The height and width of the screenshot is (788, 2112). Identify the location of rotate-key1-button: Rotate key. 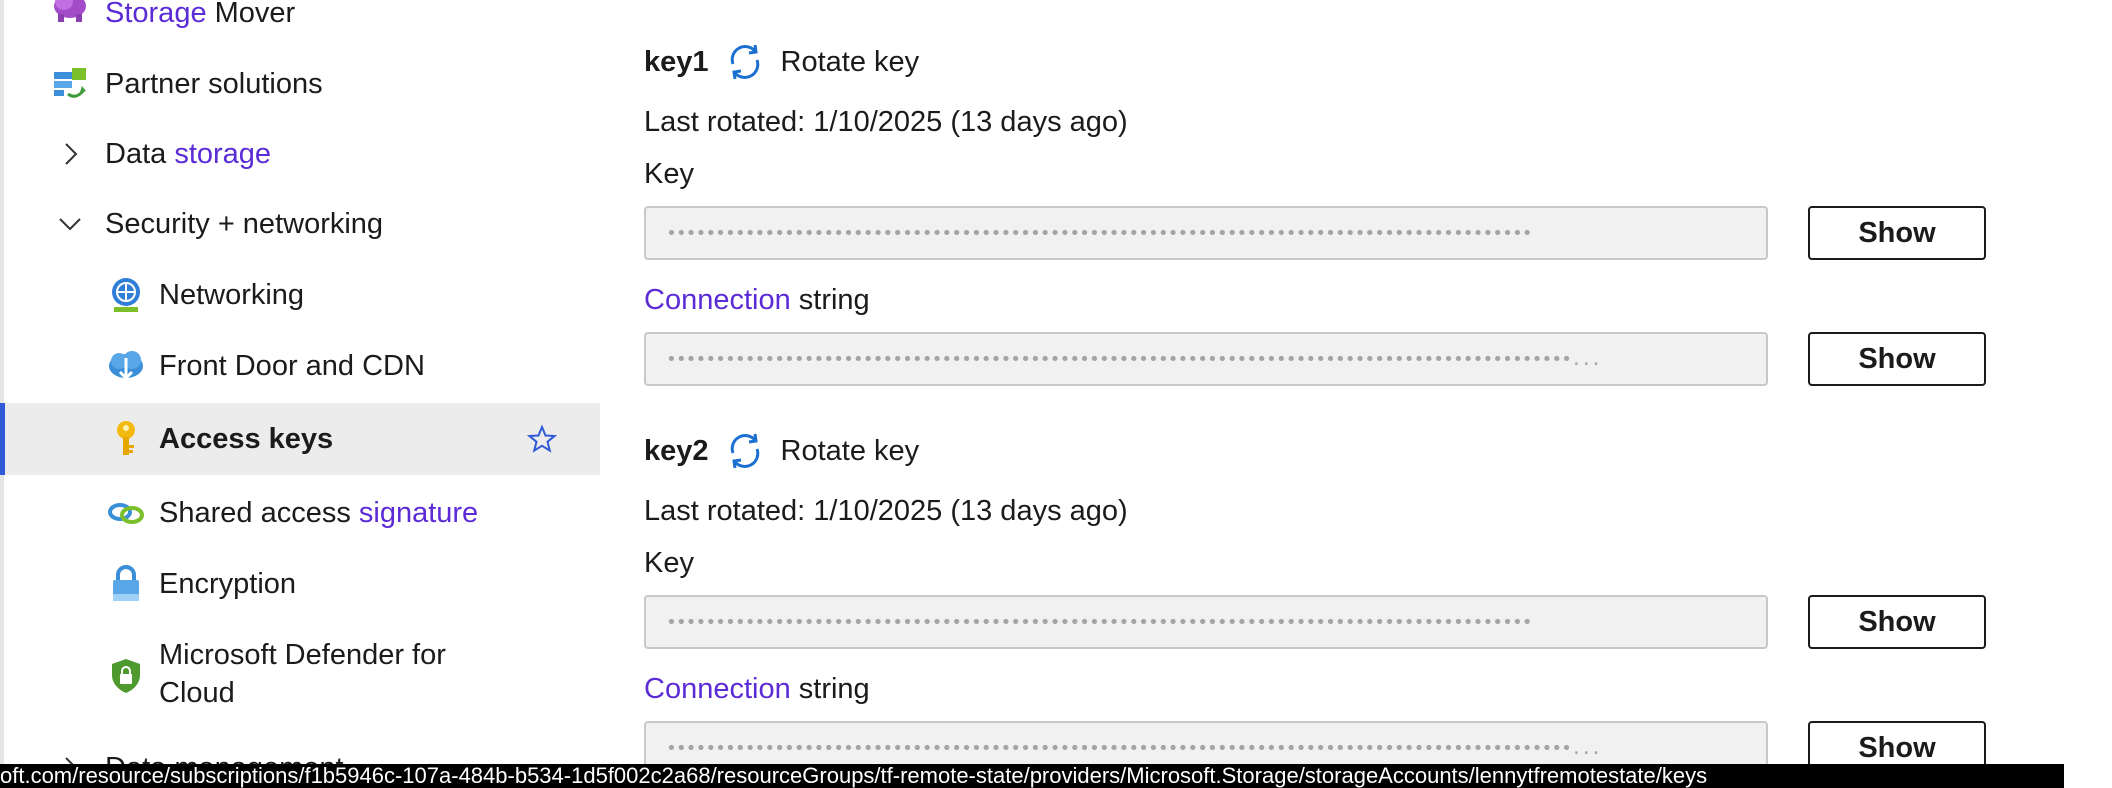
(822, 62).